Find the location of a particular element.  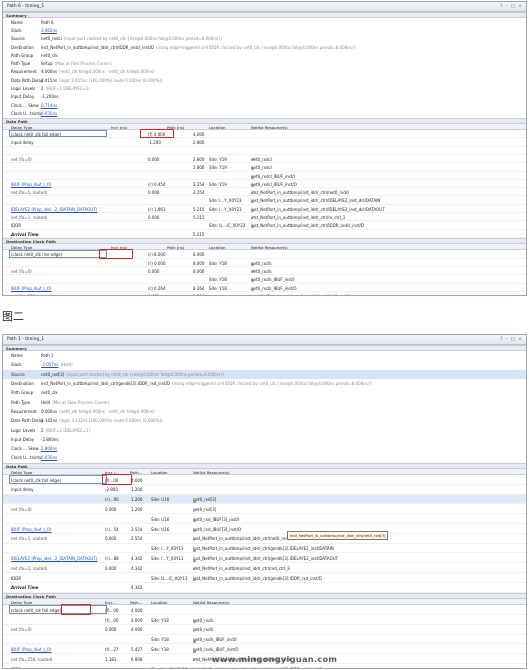

summary-link: 0.714ns is located at coordinates (49, 105).